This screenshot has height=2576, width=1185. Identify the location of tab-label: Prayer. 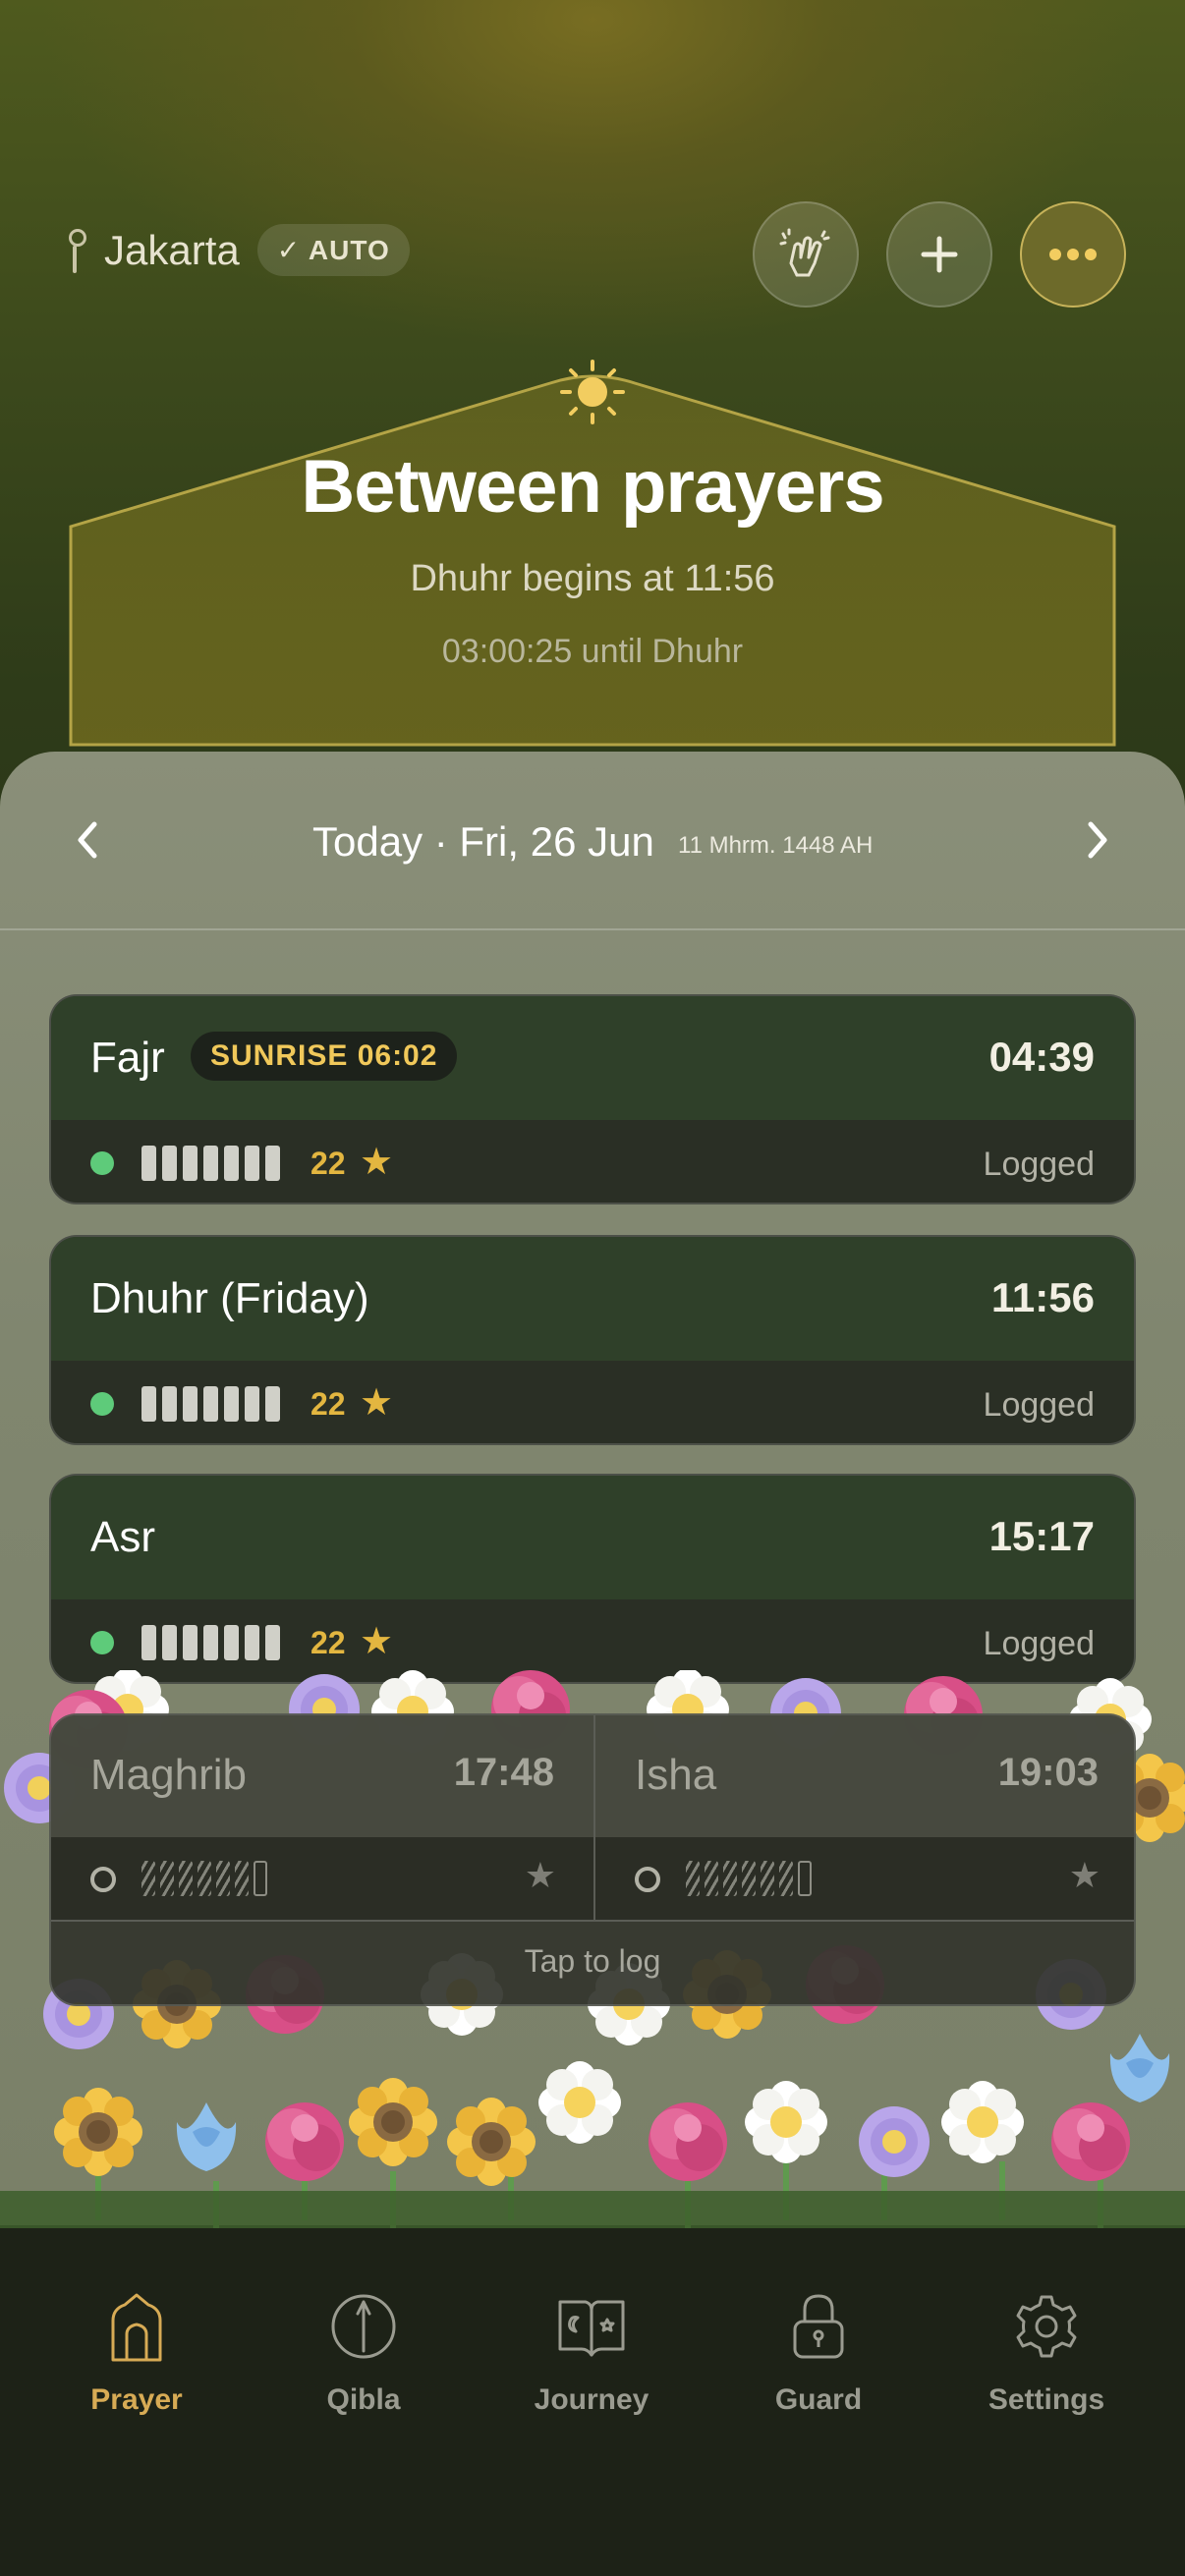
(136, 2399).